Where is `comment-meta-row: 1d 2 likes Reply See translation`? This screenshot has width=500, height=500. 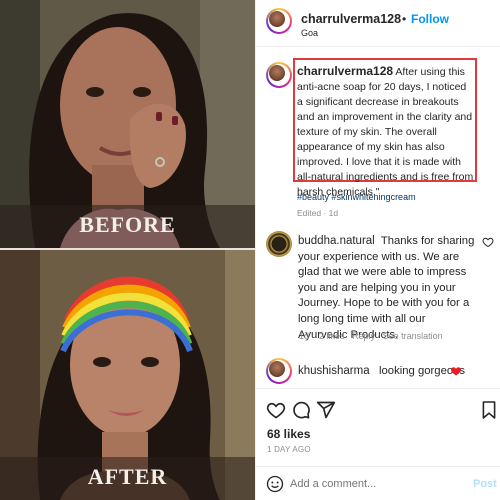 comment-meta-row: 1d 2 likes Reply See translation is located at coordinates (371, 336).